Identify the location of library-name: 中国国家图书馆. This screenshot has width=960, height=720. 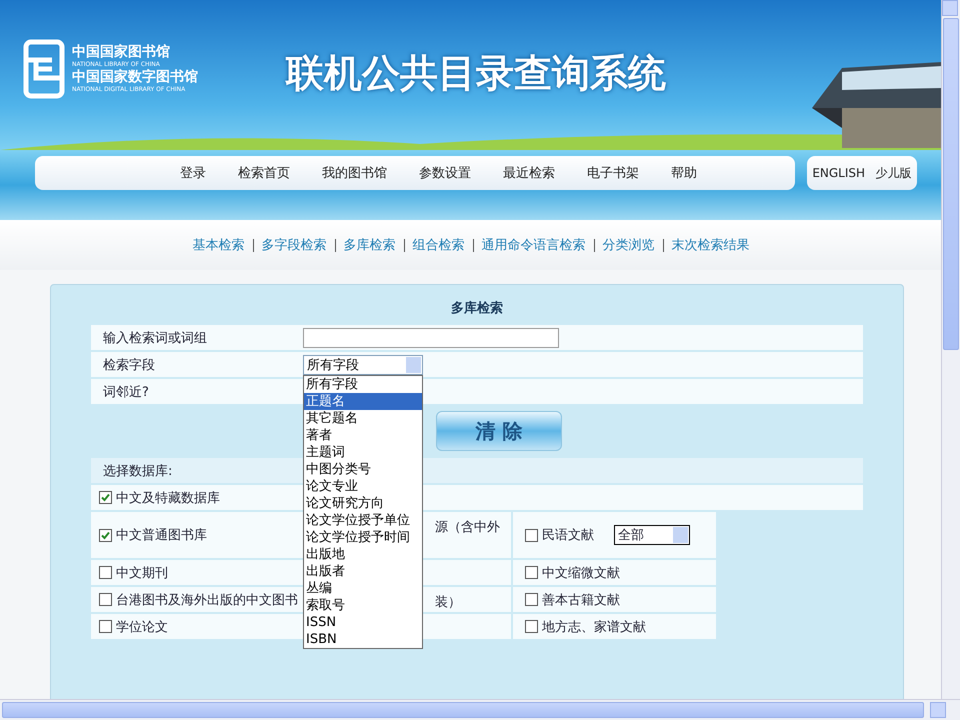
(121, 52).